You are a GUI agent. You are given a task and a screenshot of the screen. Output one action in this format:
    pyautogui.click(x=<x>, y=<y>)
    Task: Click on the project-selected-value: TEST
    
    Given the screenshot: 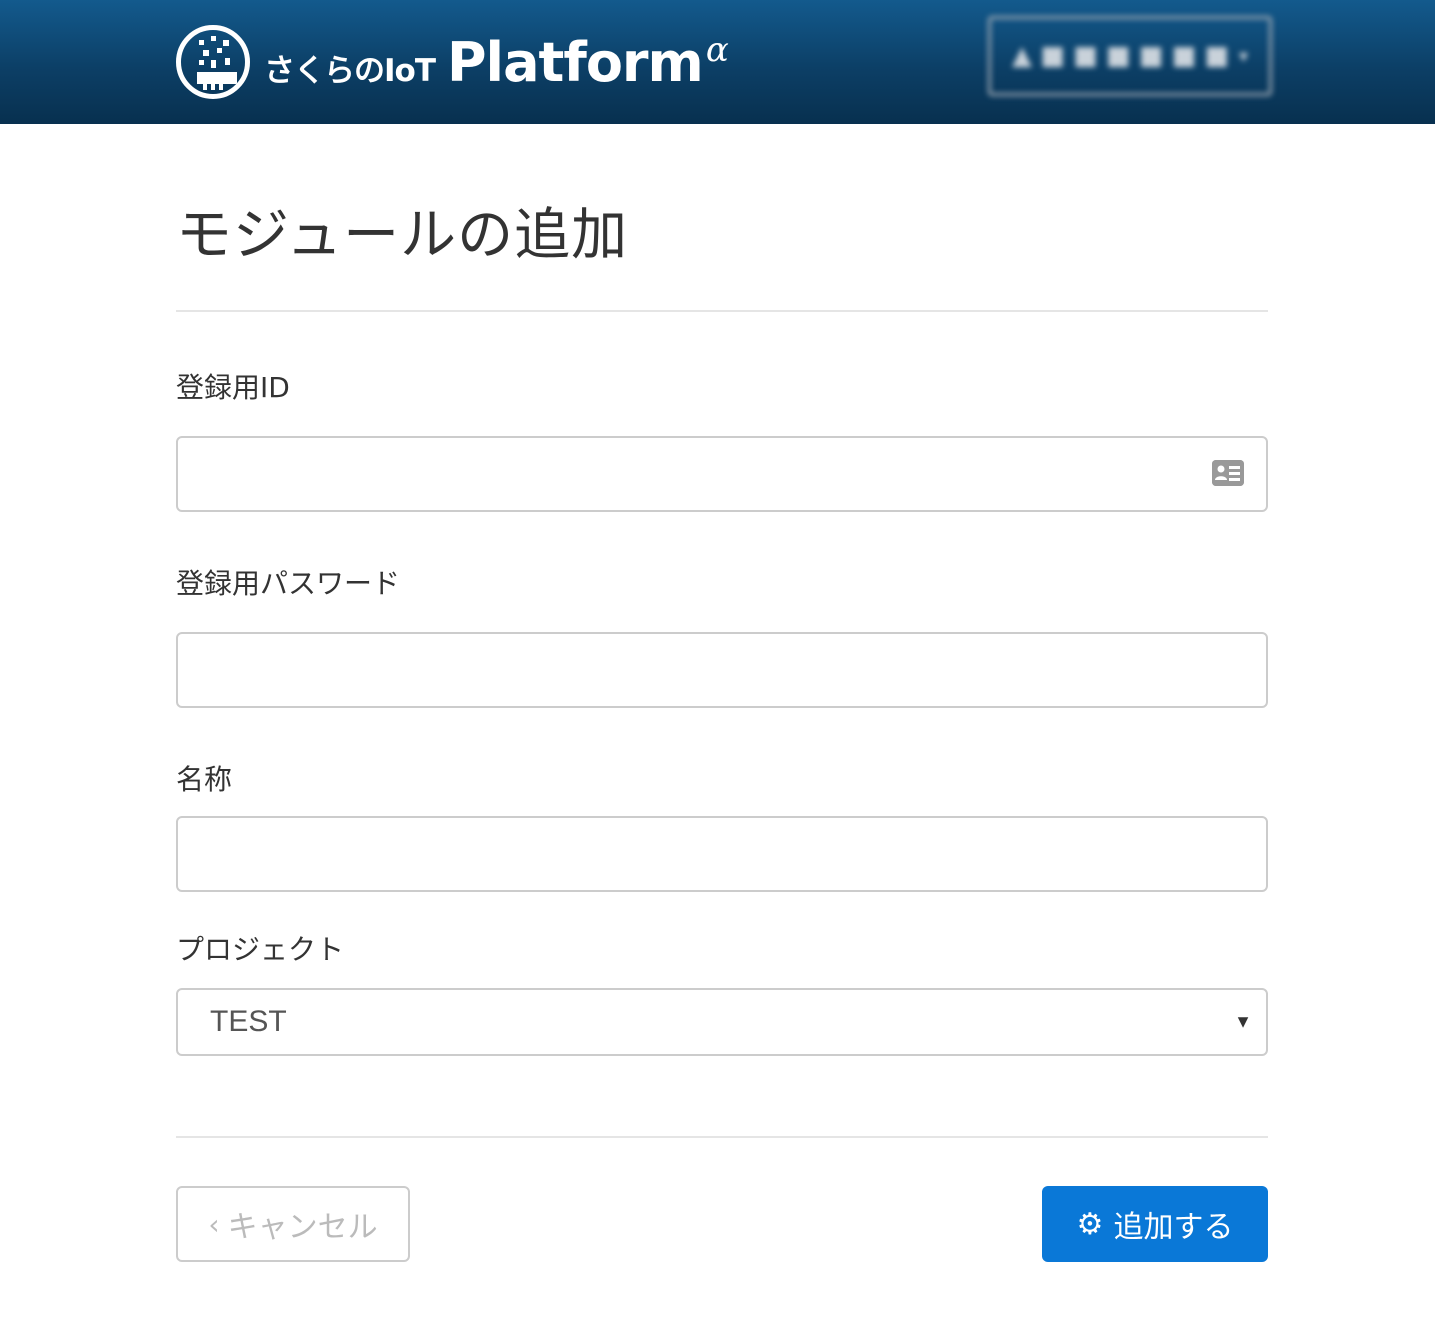 What is the action you would take?
    pyautogui.click(x=248, y=1021)
    